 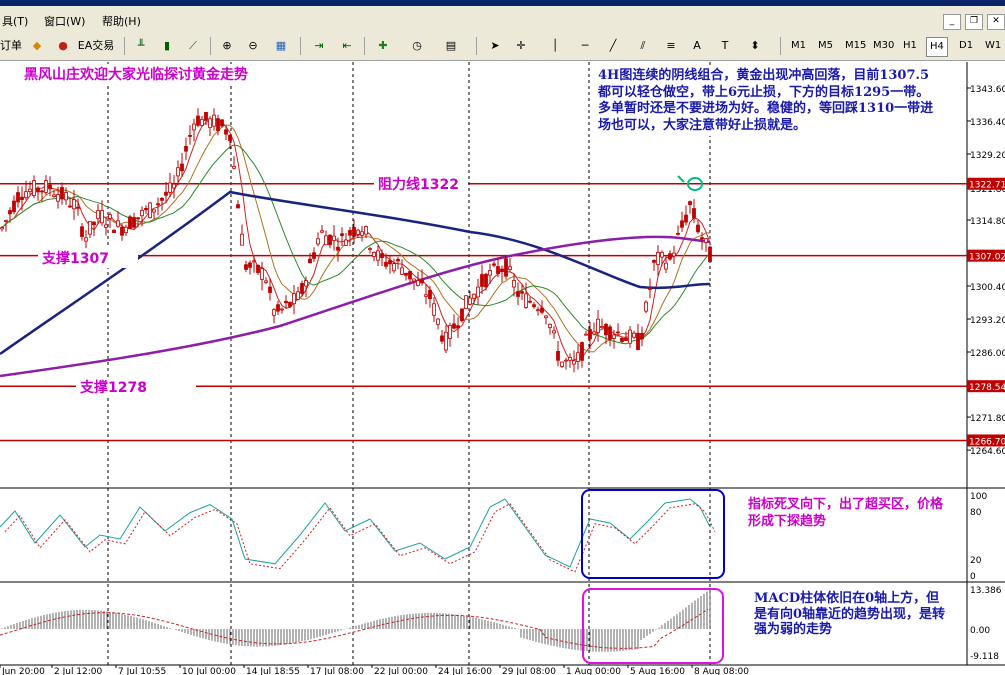 I want to click on indicators-icon: ✚, so click(x=383, y=46).